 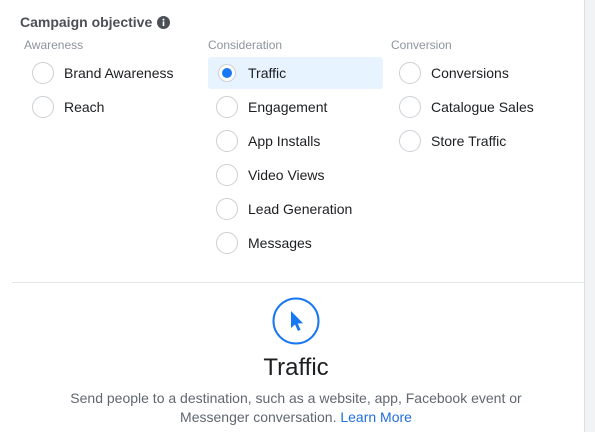 I want to click on radio-catalogue-sales, so click(x=410, y=107).